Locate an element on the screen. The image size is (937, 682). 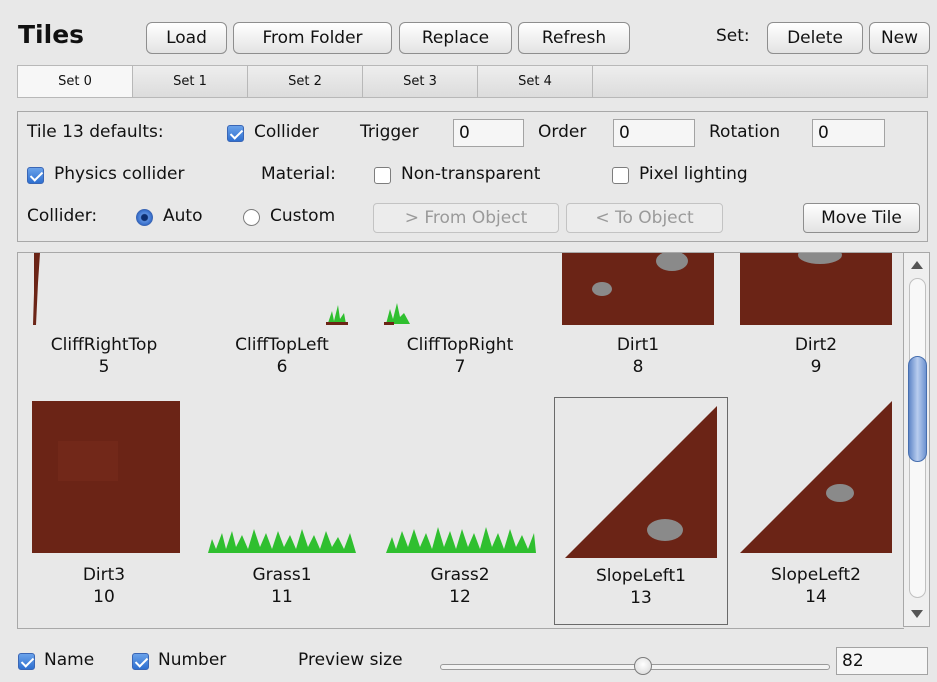
physics-collider-checkbox is located at coordinates (35, 175).